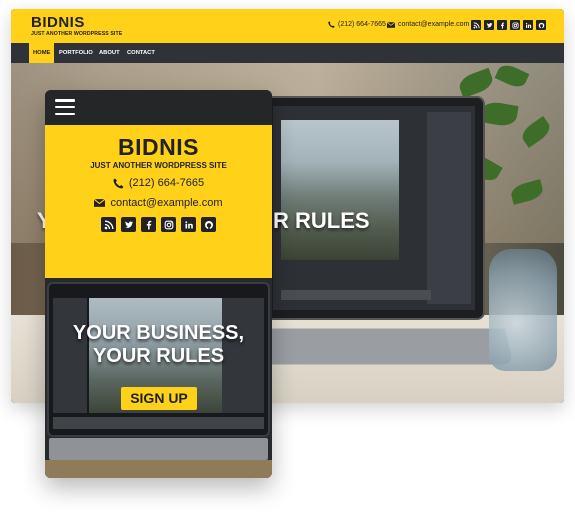  Describe the element at coordinates (109, 53) in the screenshot. I see `nav-item-about: ABOUT` at that location.